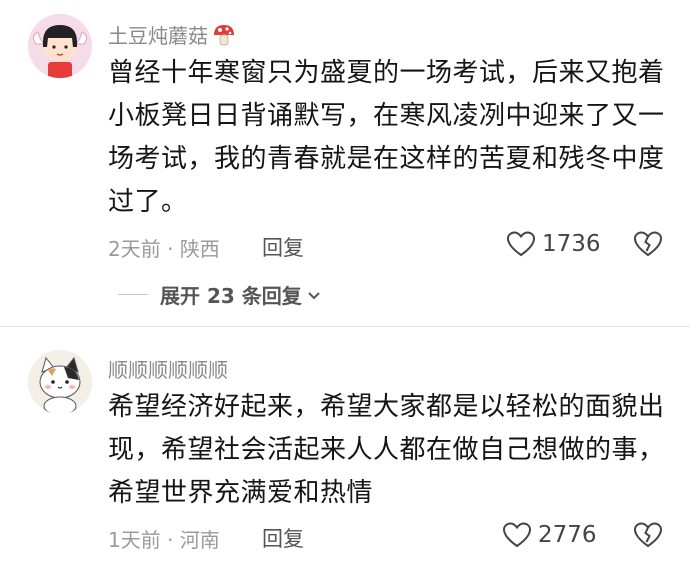 The width and height of the screenshot is (690, 570). I want to click on like-button: 2776, so click(549, 535).